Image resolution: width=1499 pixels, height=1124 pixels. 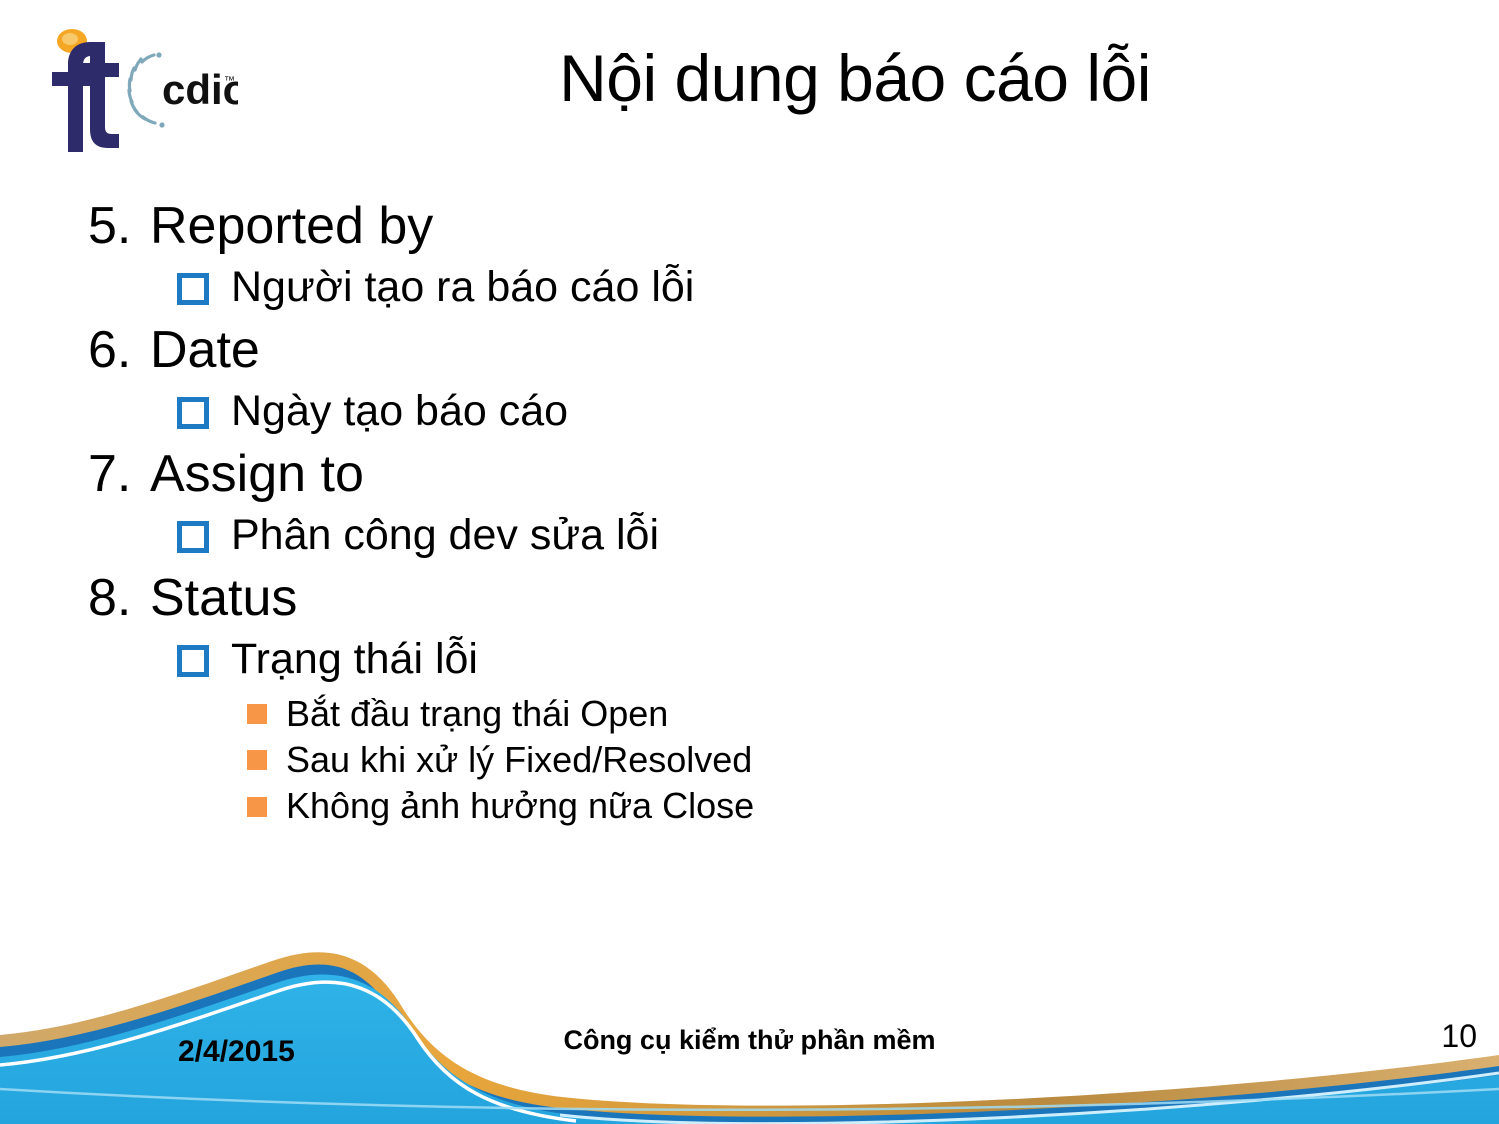 What do you see at coordinates (110, 226) in the screenshot?
I see `list-item-number: 5.` at bounding box center [110, 226].